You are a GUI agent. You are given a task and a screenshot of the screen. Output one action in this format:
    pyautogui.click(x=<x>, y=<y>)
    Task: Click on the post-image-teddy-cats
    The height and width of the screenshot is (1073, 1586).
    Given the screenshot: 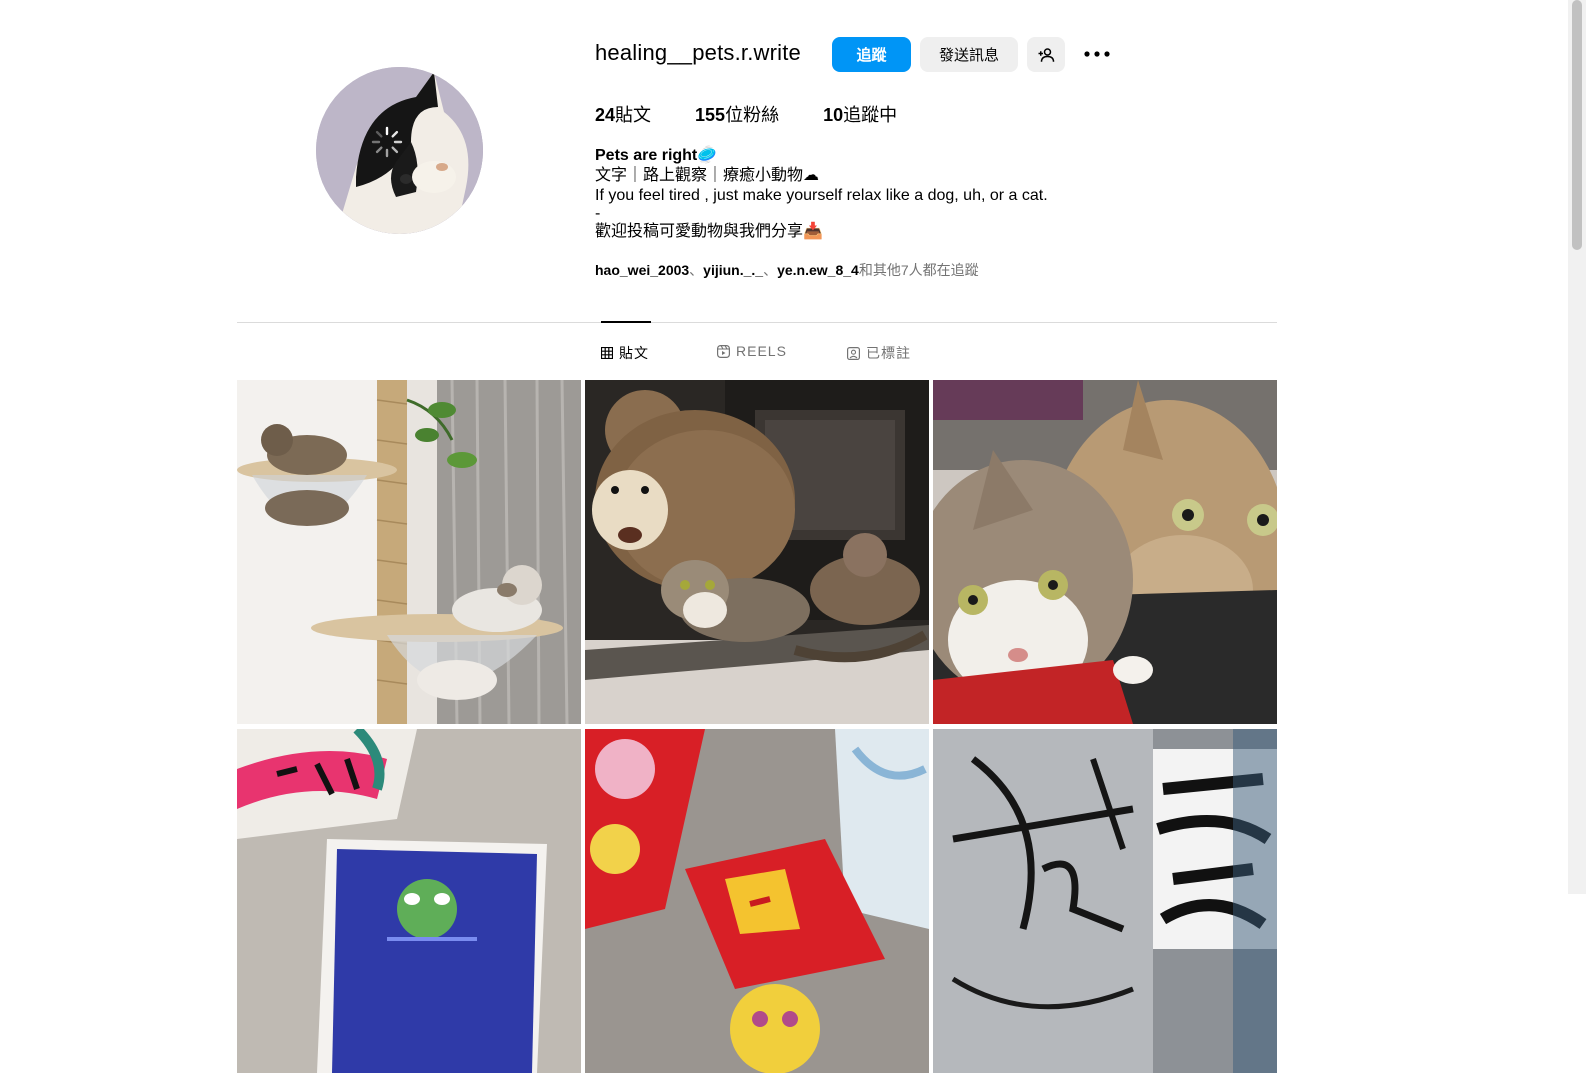 What is the action you would take?
    pyautogui.click(x=757, y=552)
    